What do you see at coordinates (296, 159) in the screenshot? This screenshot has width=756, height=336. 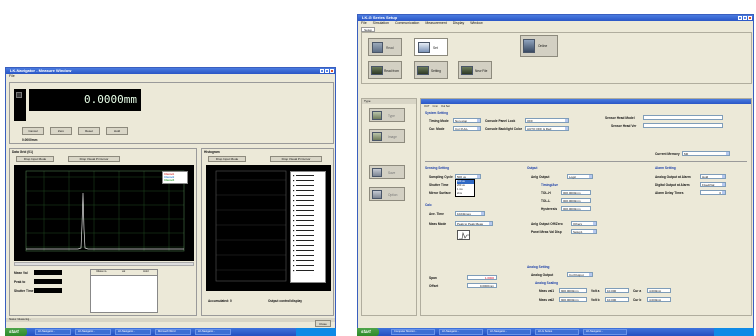 I see `hist-drop-cursor-button: Drop Visual Pi Cursor` at bounding box center [296, 159].